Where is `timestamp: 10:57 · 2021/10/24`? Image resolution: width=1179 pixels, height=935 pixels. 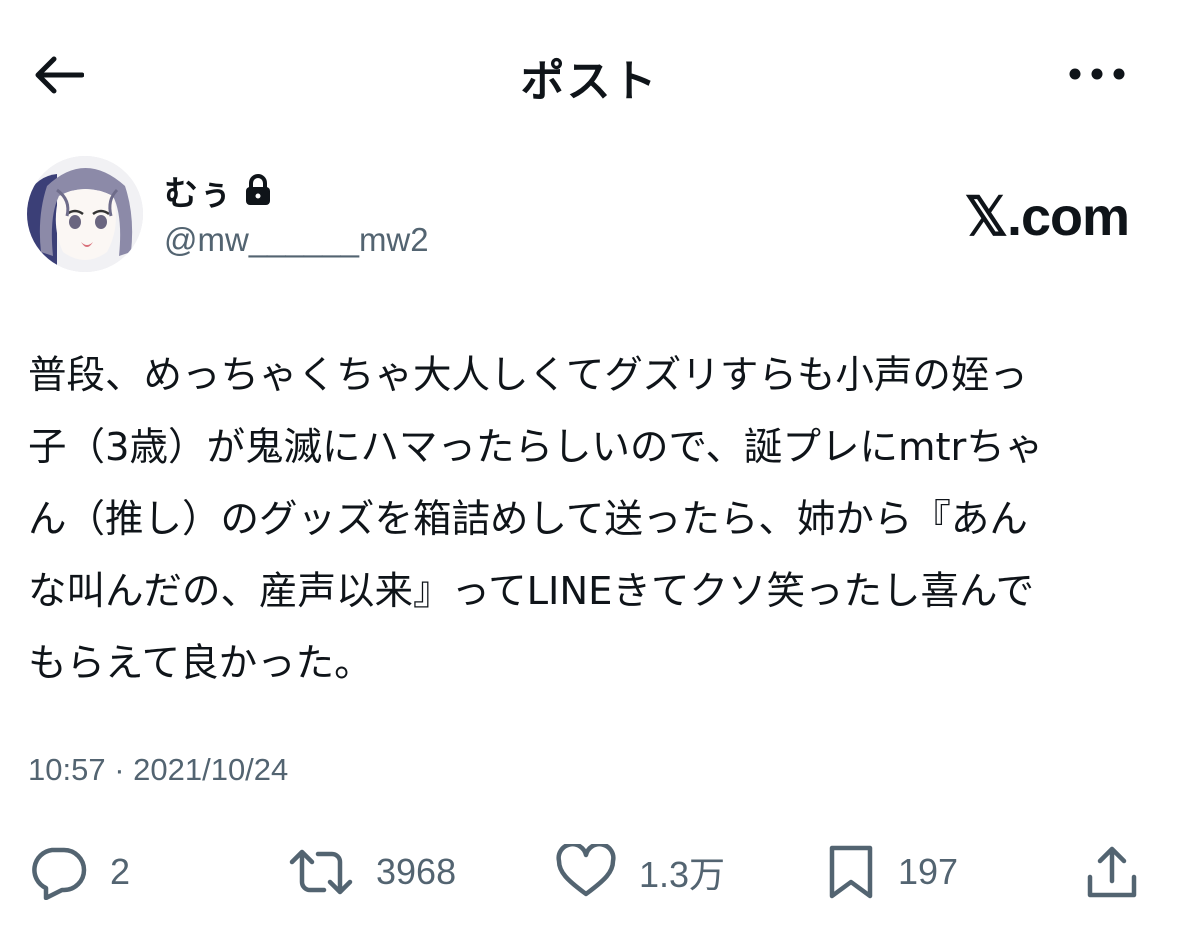 timestamp: 10:57 · 2021/10/24 is located at coordinates (158, 770).